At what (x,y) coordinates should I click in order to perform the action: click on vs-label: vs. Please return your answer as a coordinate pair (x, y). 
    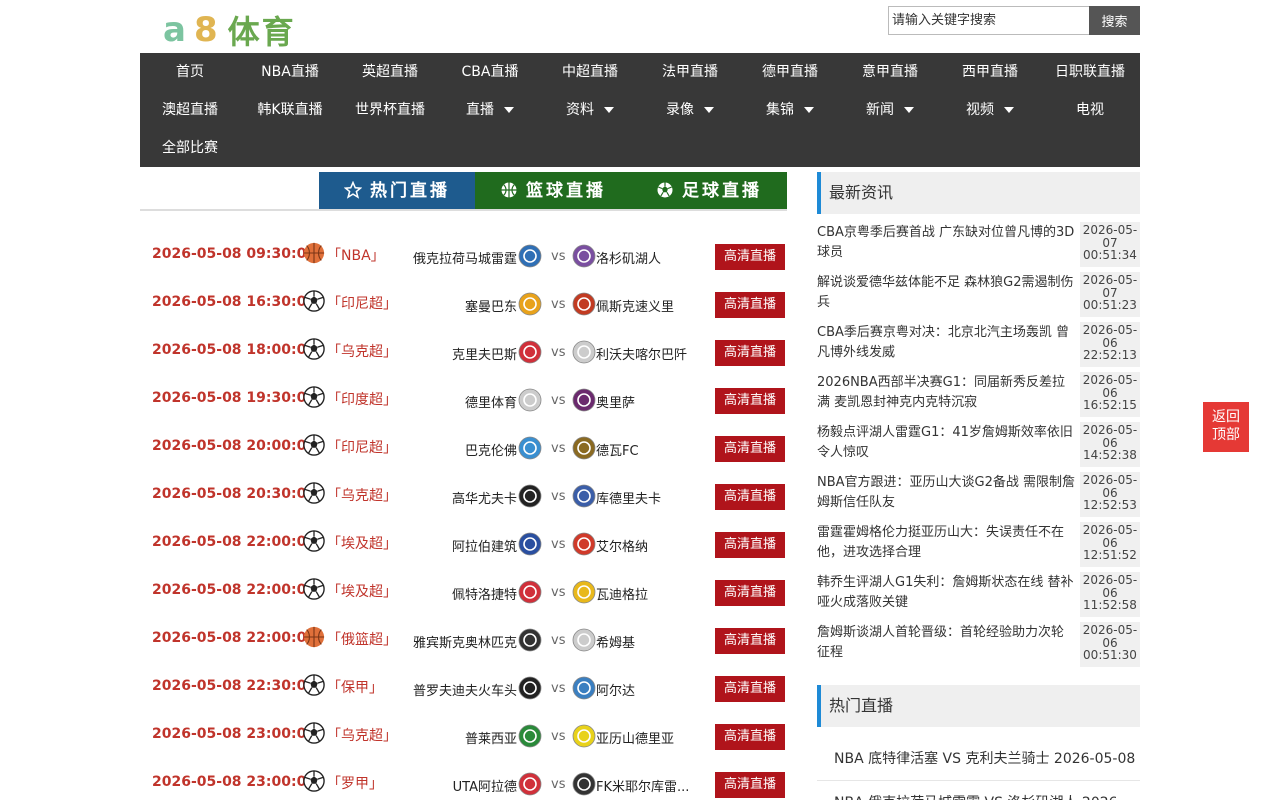
    Looking at the image, I should click on (558, 688).